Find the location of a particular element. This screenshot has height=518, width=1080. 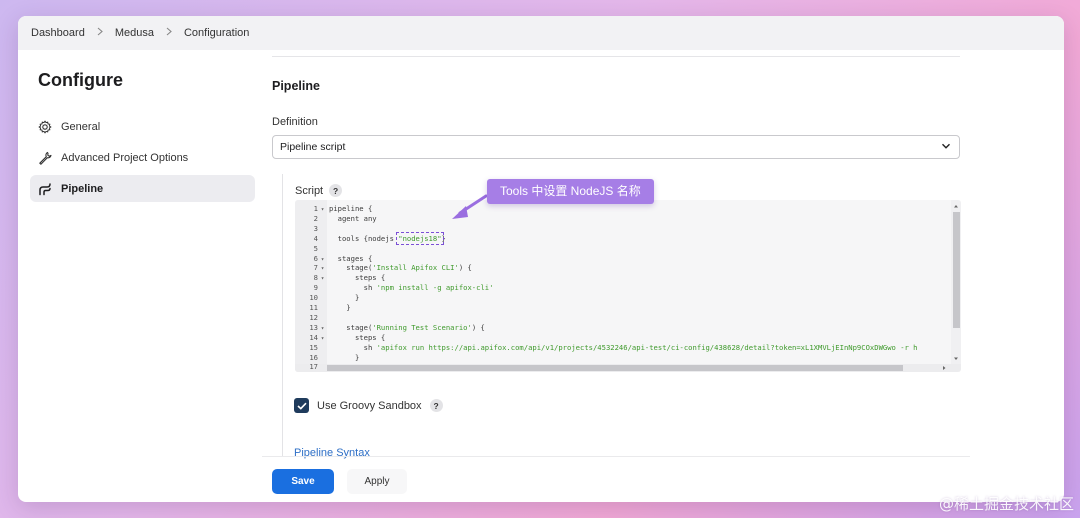

line-number: 14 is located at coordinates (313, 337).